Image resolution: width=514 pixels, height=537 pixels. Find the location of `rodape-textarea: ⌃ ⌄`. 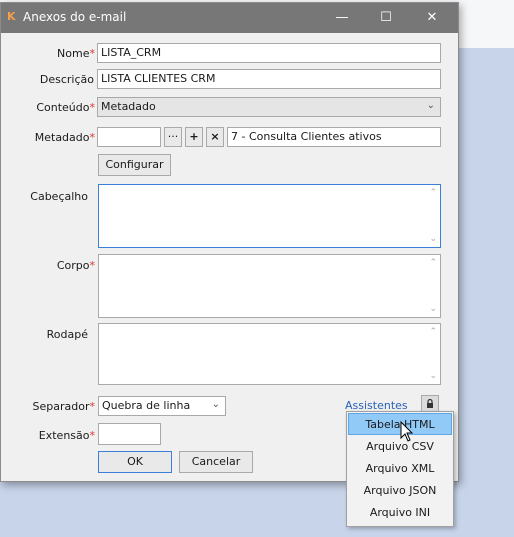

rodape-textarea: ⌃ ⌄ is located at coordinates (269, 354).